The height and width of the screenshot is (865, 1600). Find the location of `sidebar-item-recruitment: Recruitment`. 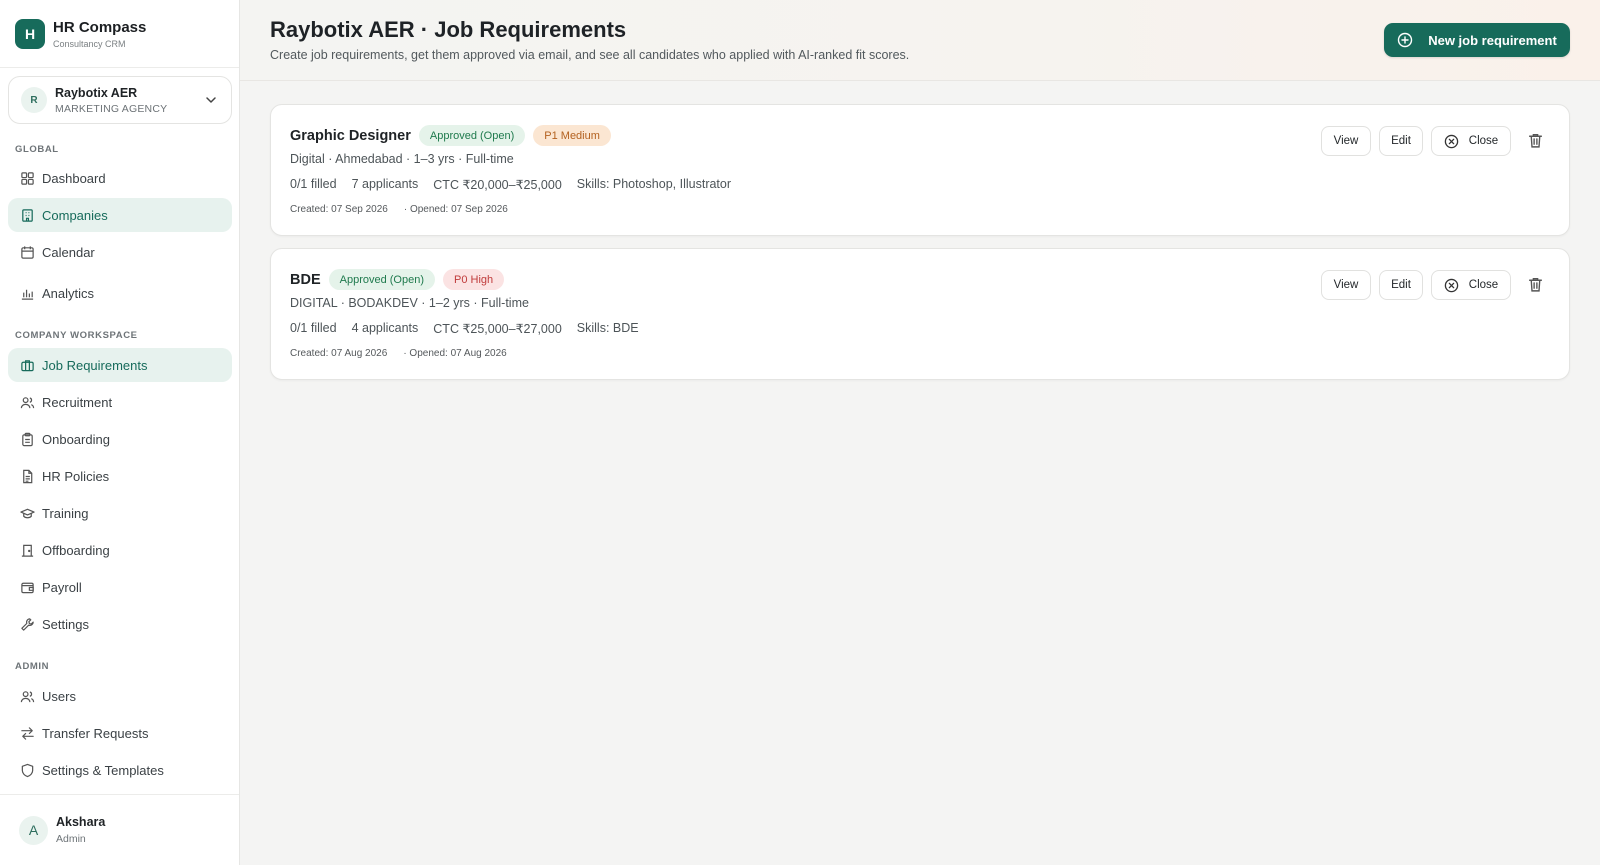

sidebar-item-recruitment: Recruitment is located at coordinates (120, 402).